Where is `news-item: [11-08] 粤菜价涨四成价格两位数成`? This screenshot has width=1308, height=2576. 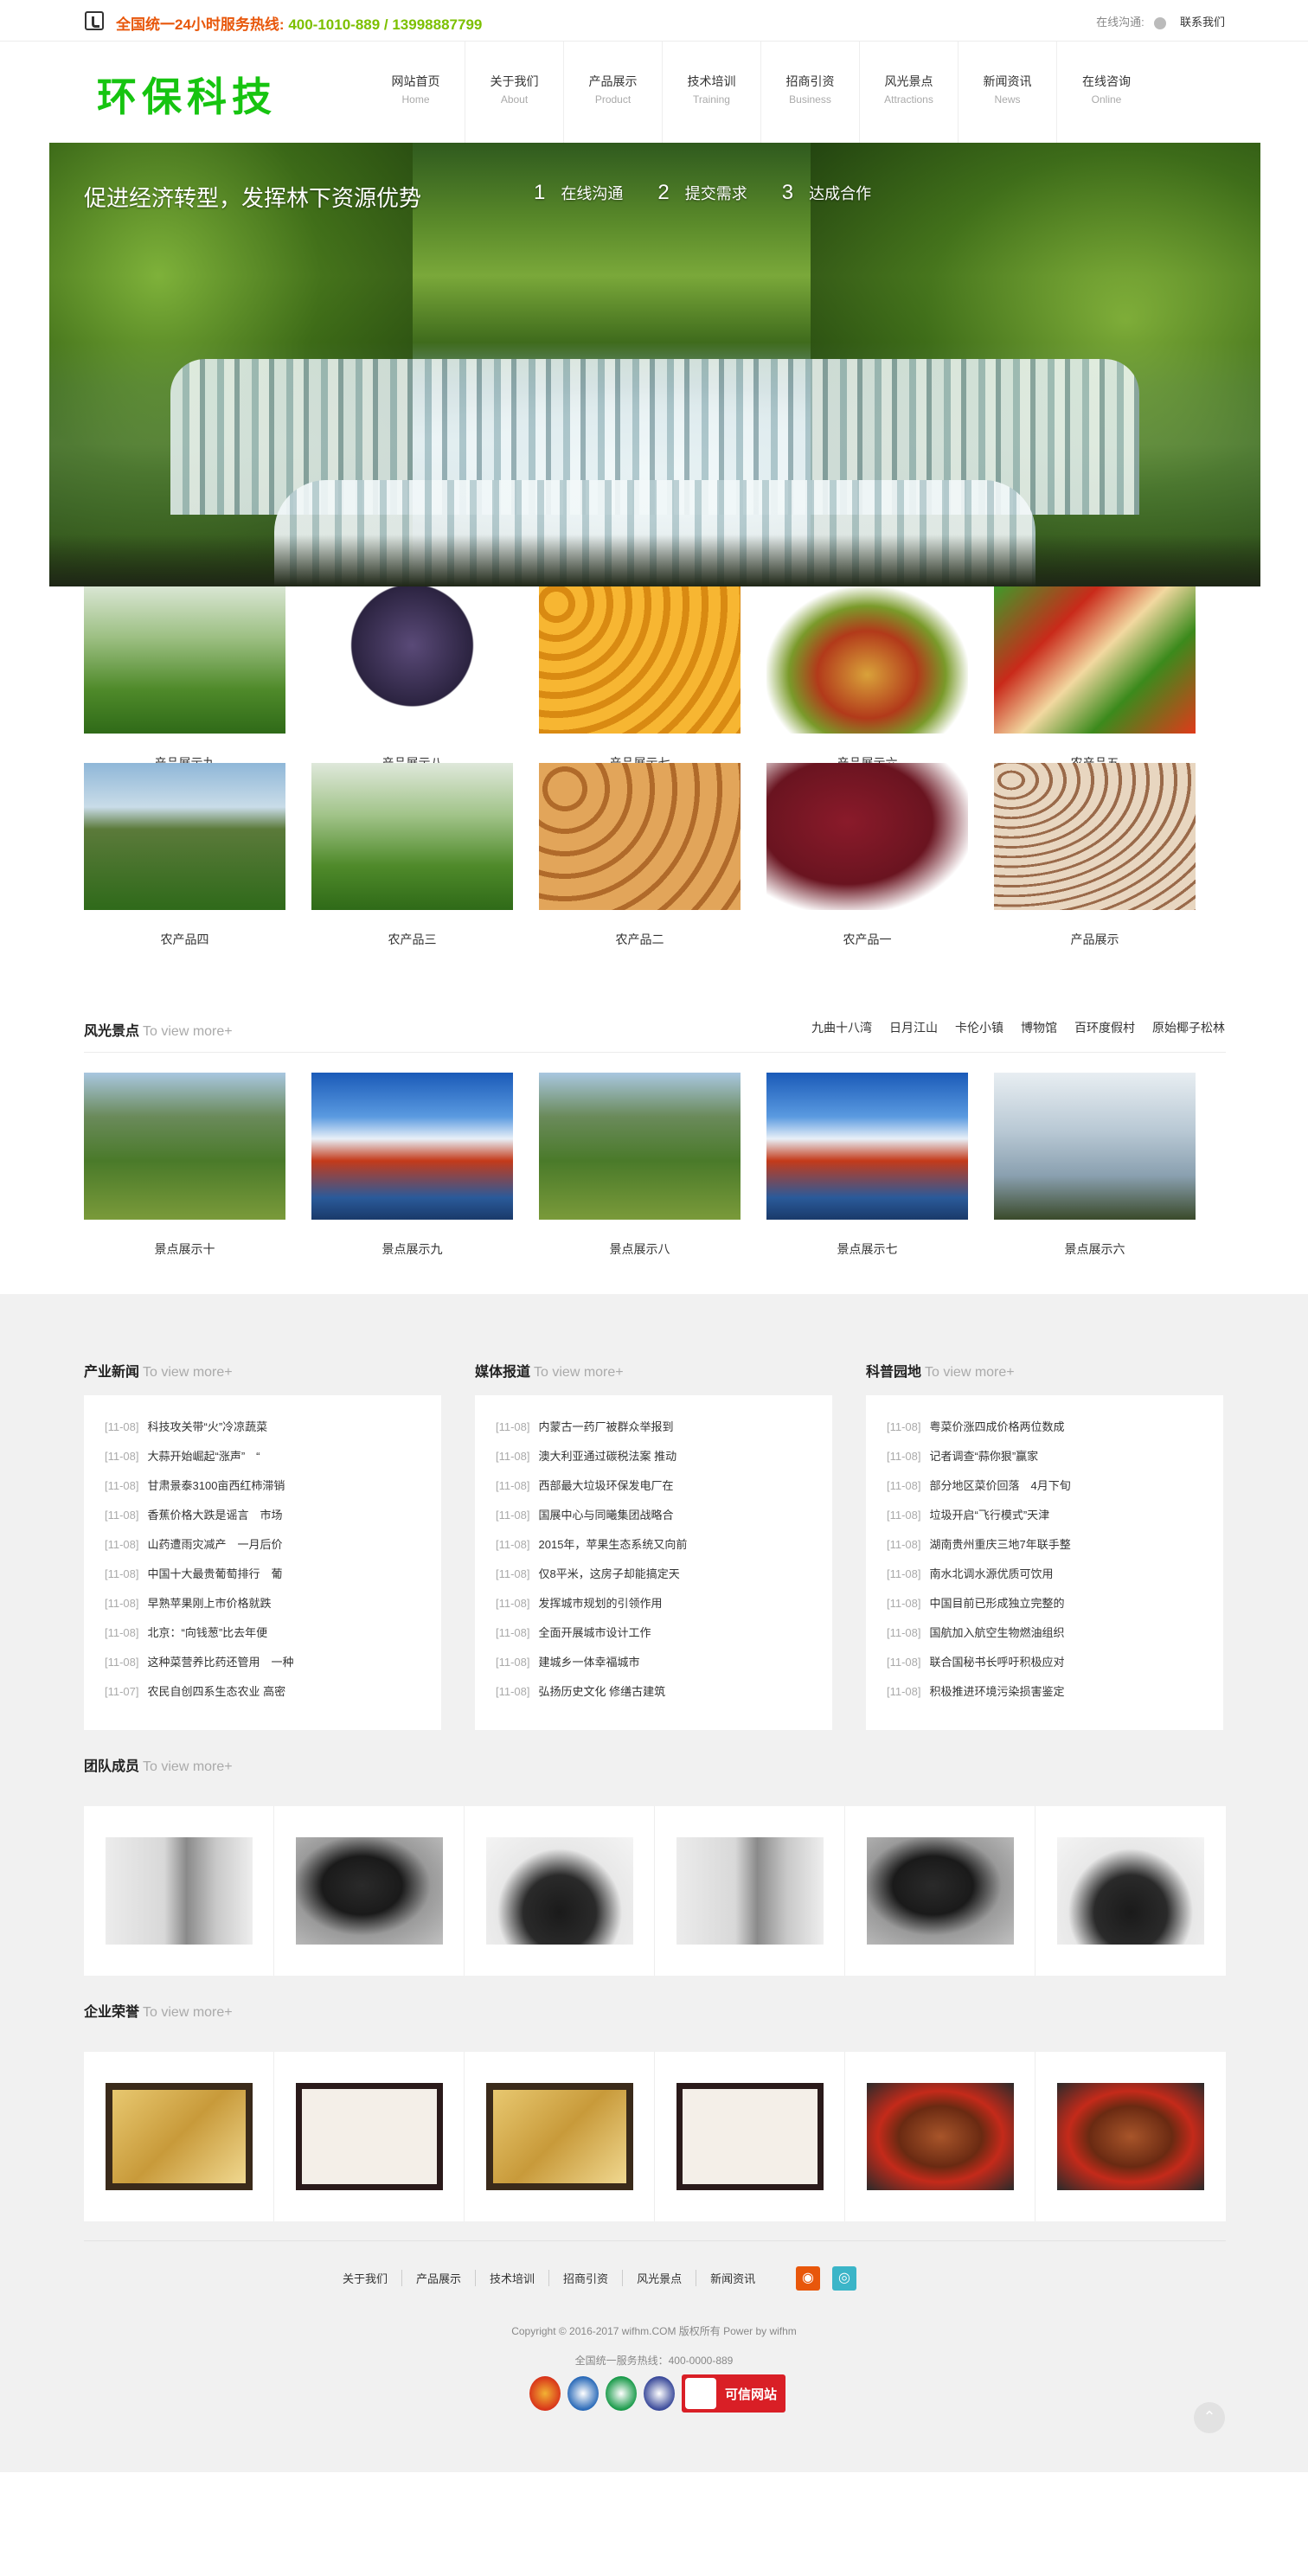 news-item: [11-08] 粤菜价涨四成价格两位数成 is located at coordinates (1055, 1427).